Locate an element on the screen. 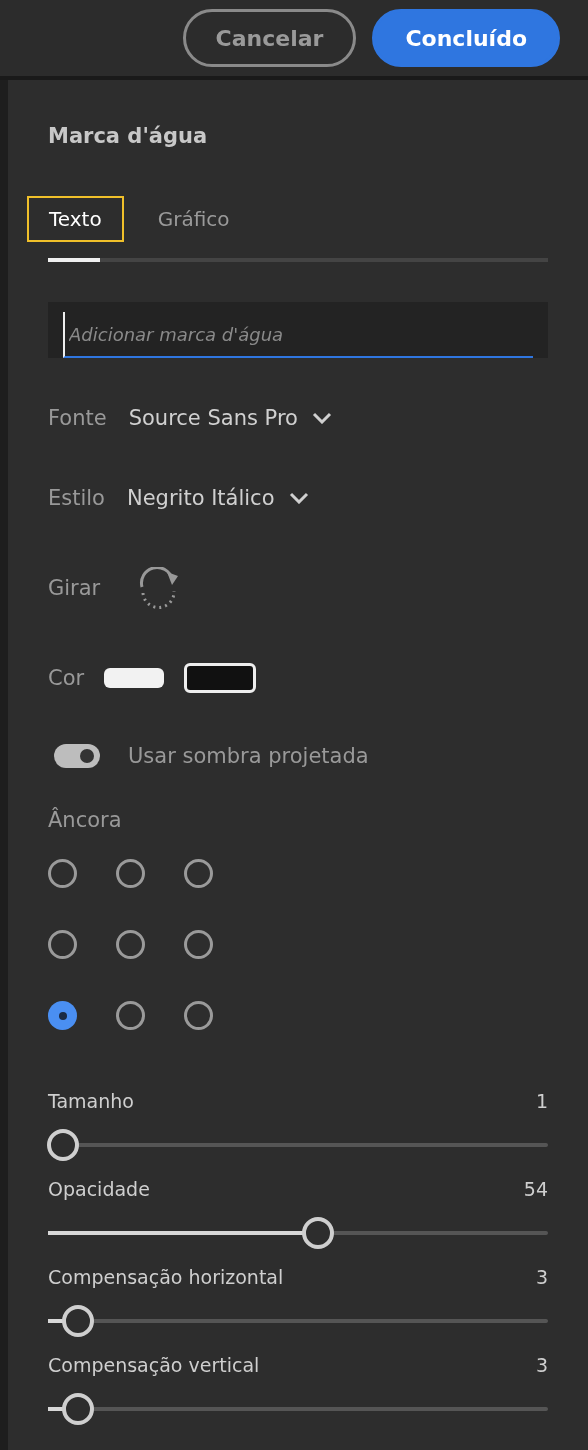 This screenshot has width=588, height=1450. tab-indicator is located at coordinates (74, 260).